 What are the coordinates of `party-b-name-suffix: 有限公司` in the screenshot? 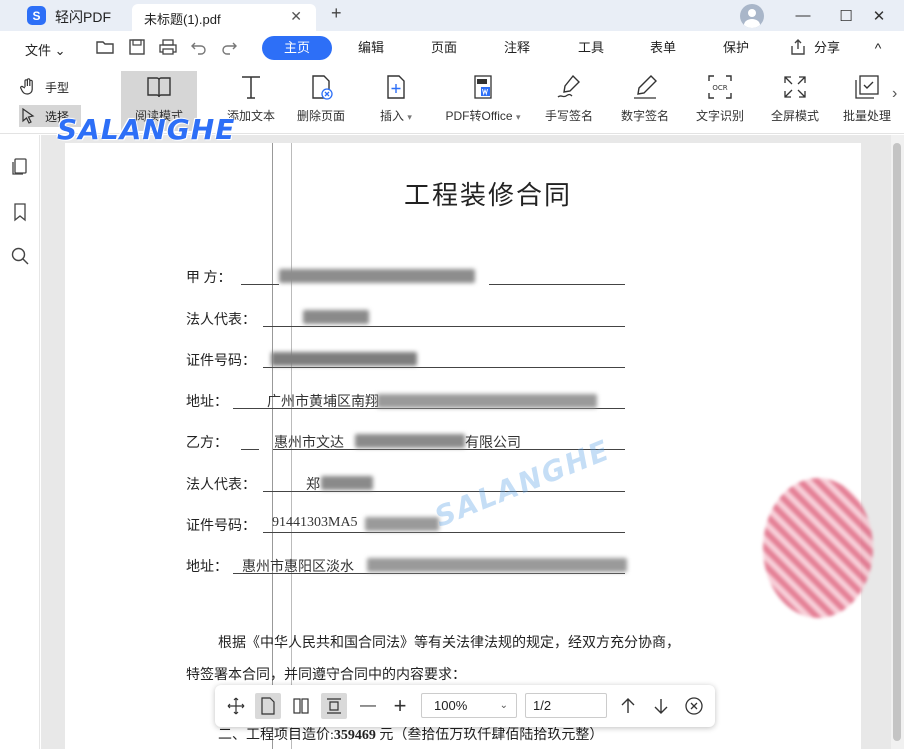 It's located at (493, 443).